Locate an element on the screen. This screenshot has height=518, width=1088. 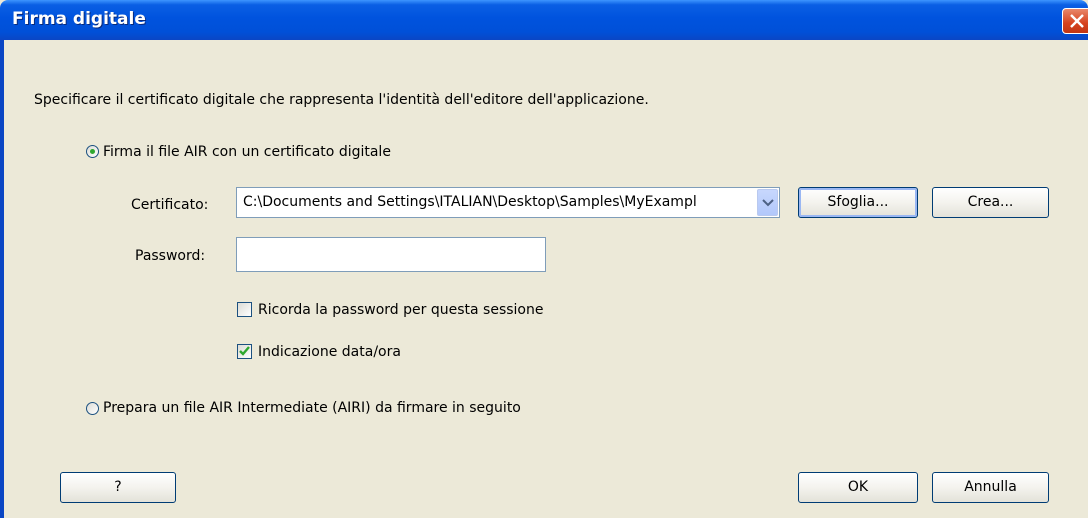
ok-button: OK is located at coordinates (858, 487).